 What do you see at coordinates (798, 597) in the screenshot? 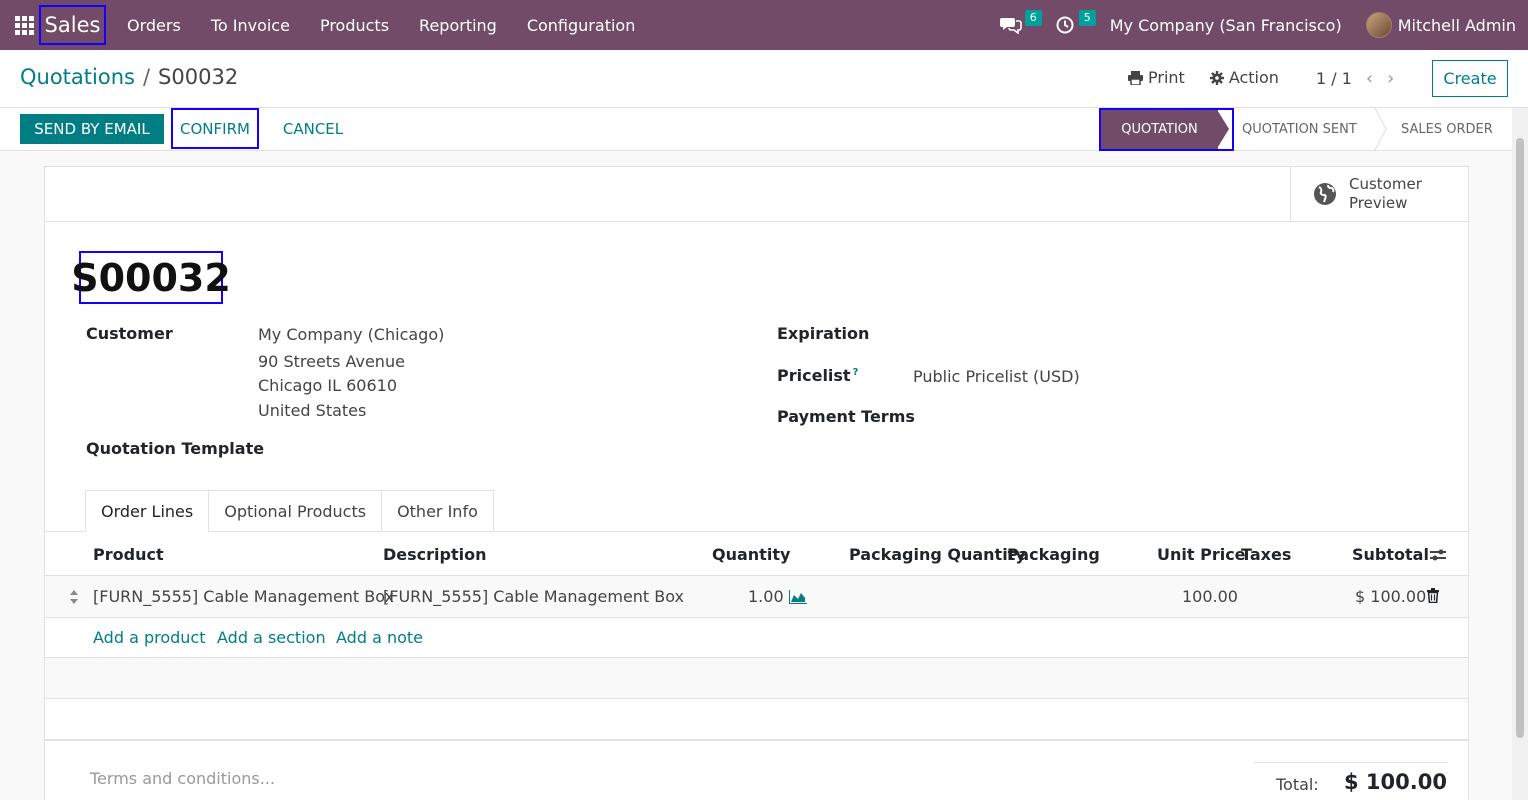
I see `forecast-chart-icon` at bounding box center [798, 597].